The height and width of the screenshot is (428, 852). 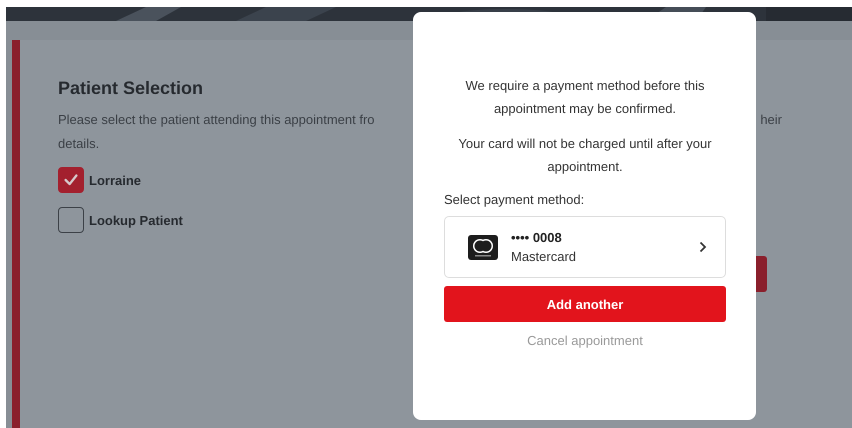 I want to click on dialog-message: Your card will not be charged until after your appointment., so click(x=585, y=155).